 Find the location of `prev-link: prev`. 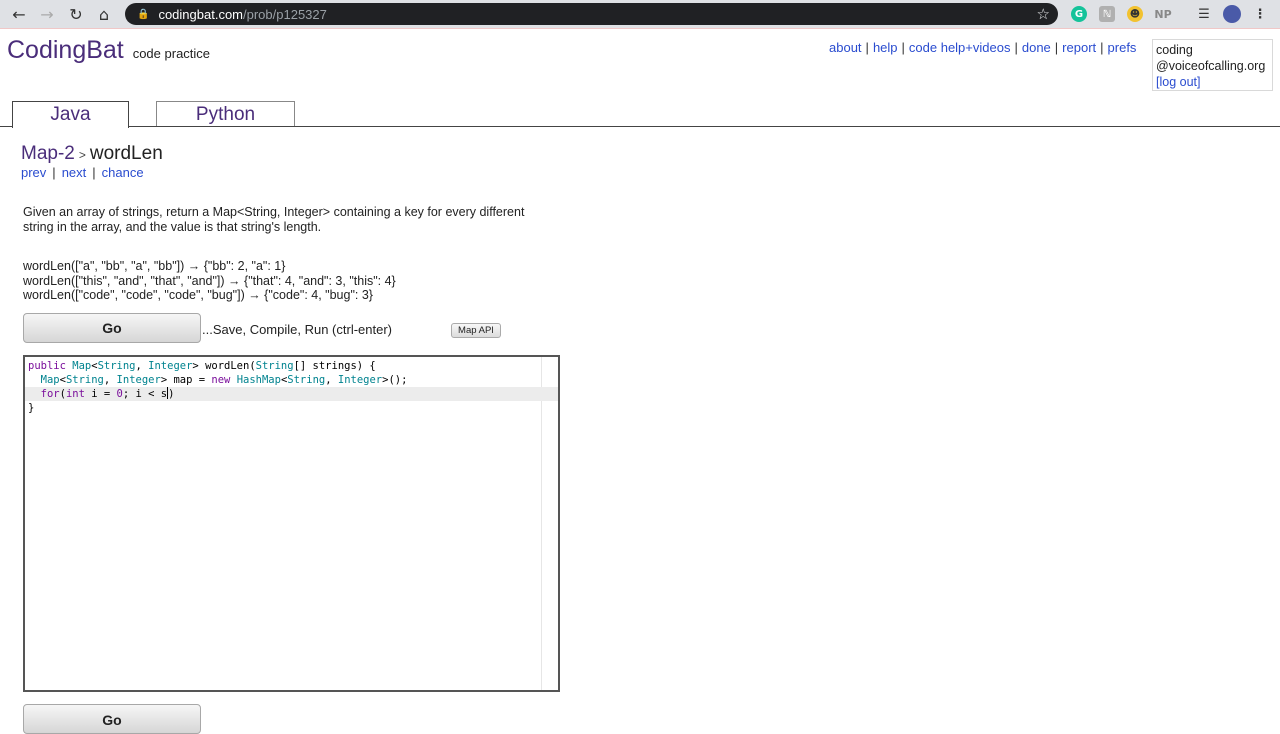

prev-link: prev is located at coordinates (33, 172).